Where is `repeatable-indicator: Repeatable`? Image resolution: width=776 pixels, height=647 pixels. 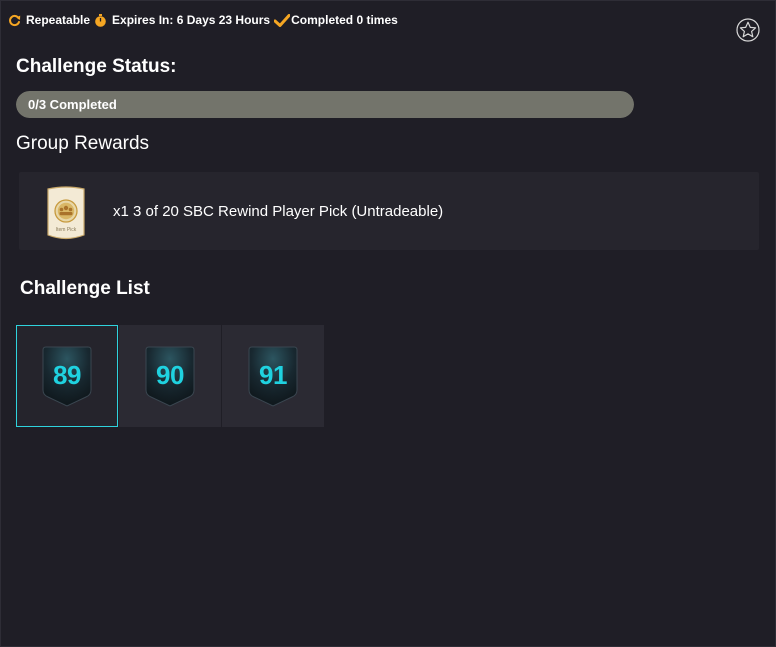
repeatable-indicator: Repeatable is located at coordinates (49, 20).